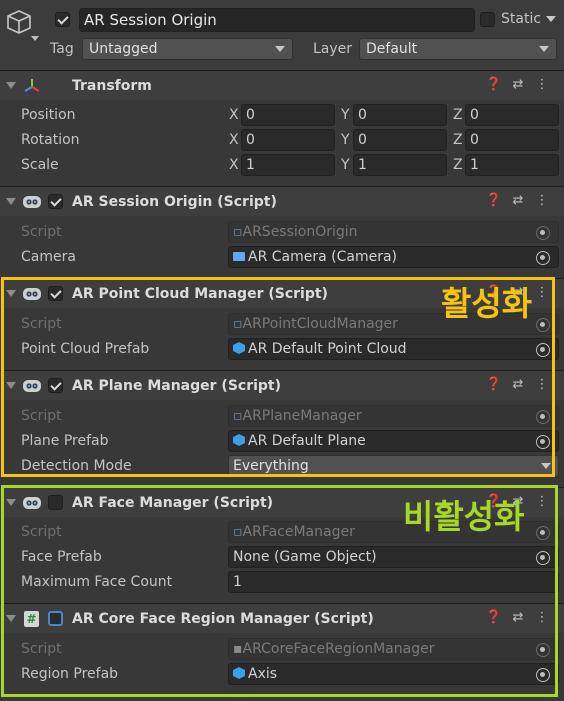 The width and height of the screenshot is (564, 701). I want to click on tag-label: Tag, so click(62, 49).